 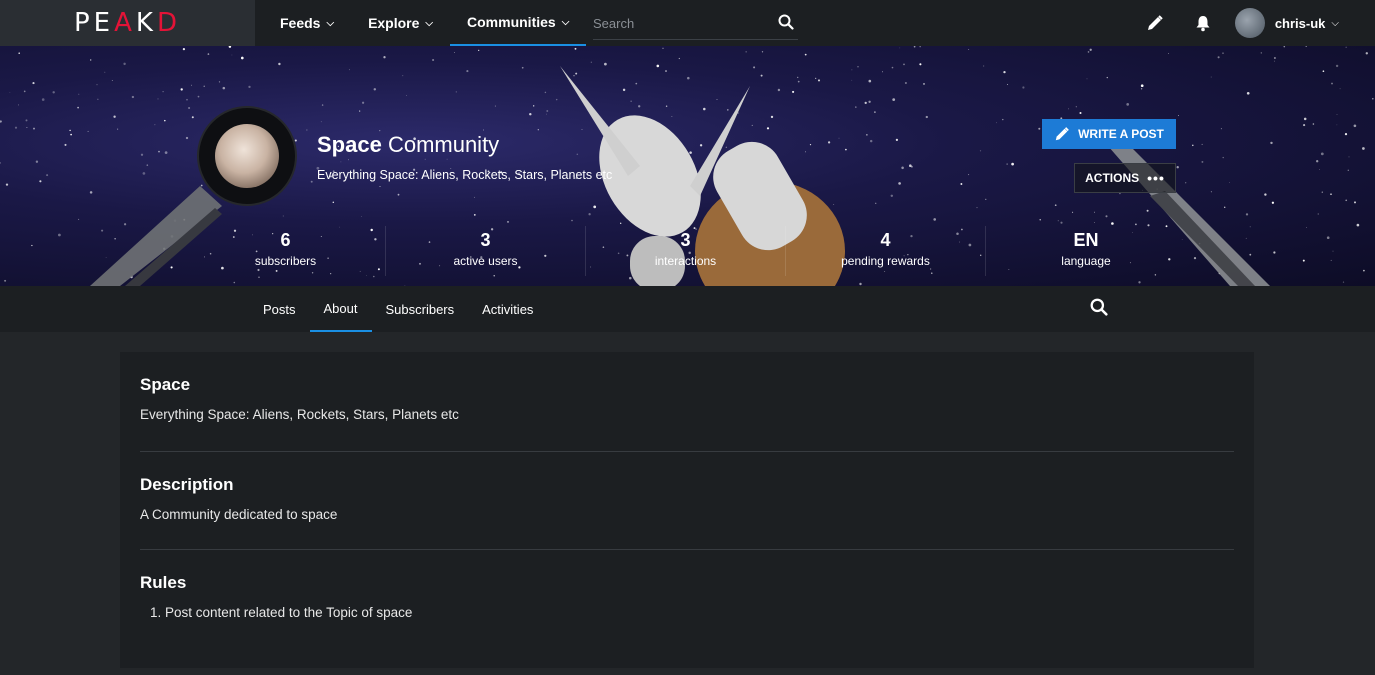 What do you see at coordinates (885, 240) in the screenshot?
I see `stat-value: 4` at bounding box center [885, 240].